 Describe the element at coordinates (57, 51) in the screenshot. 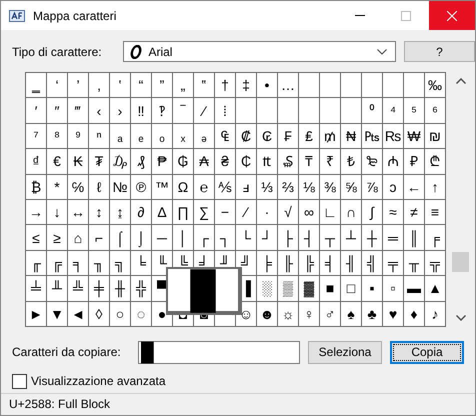

I see `font-label: Tipo di carattere:` at that location.